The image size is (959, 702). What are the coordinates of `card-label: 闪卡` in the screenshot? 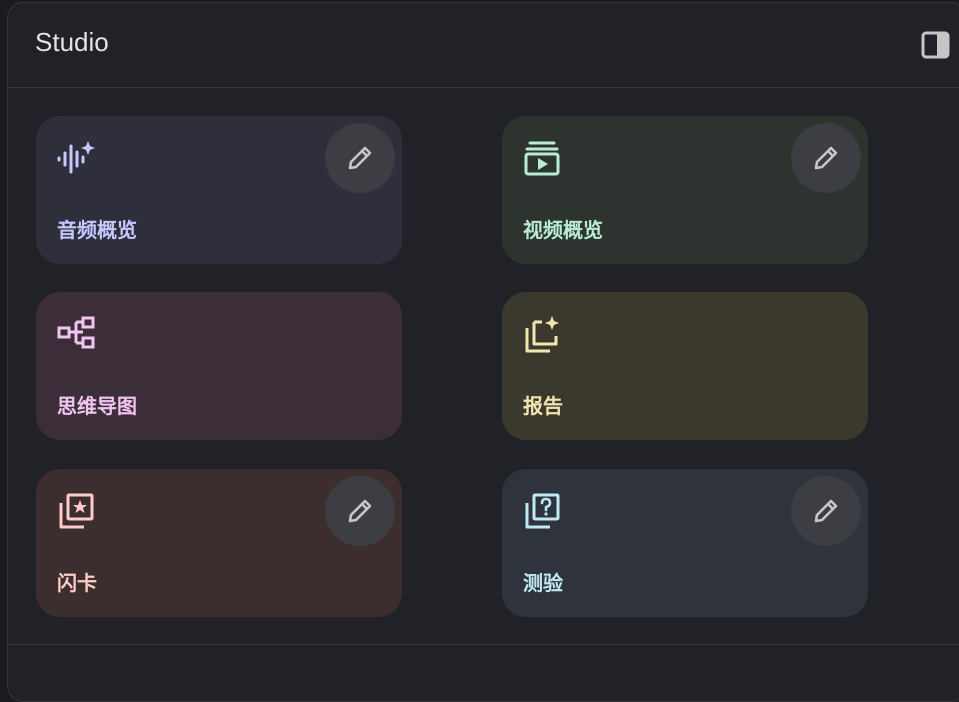 It's located at (77, 583).